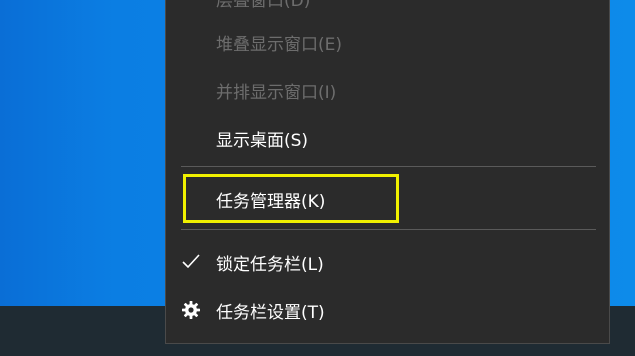 The width and height of the screenshot is (635, 356). What do you see at coordinates (387, 138) in the screenshot?
I see `menu-item-show-desktop: 显示桌面(S)` at bounding box center [387, 138].